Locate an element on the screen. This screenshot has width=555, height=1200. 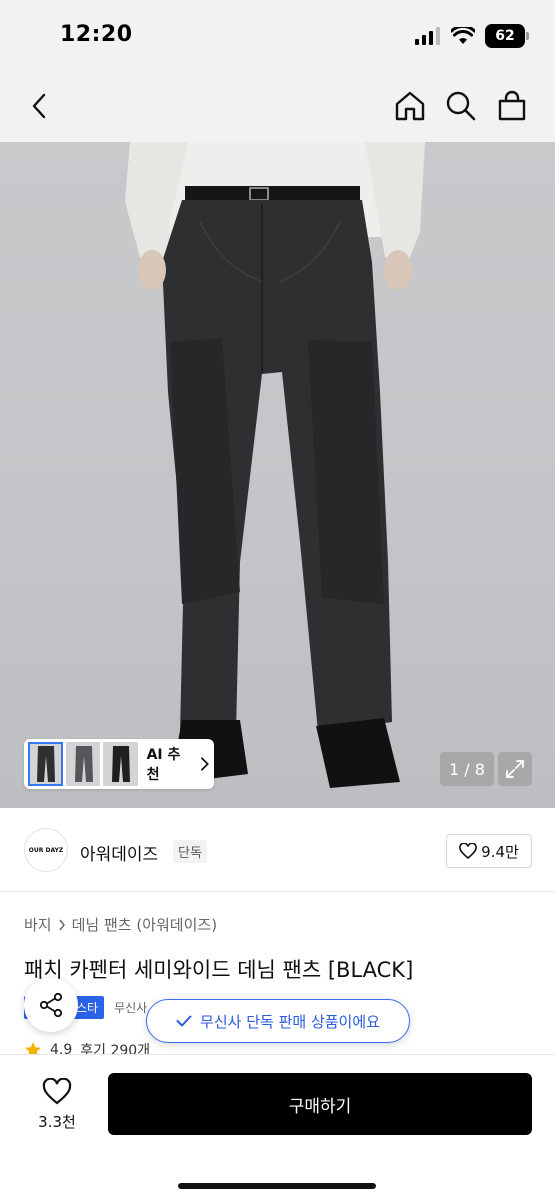
bottom-action-bar: 3.3천 구매하기 is located at coordinates (277, 1127).